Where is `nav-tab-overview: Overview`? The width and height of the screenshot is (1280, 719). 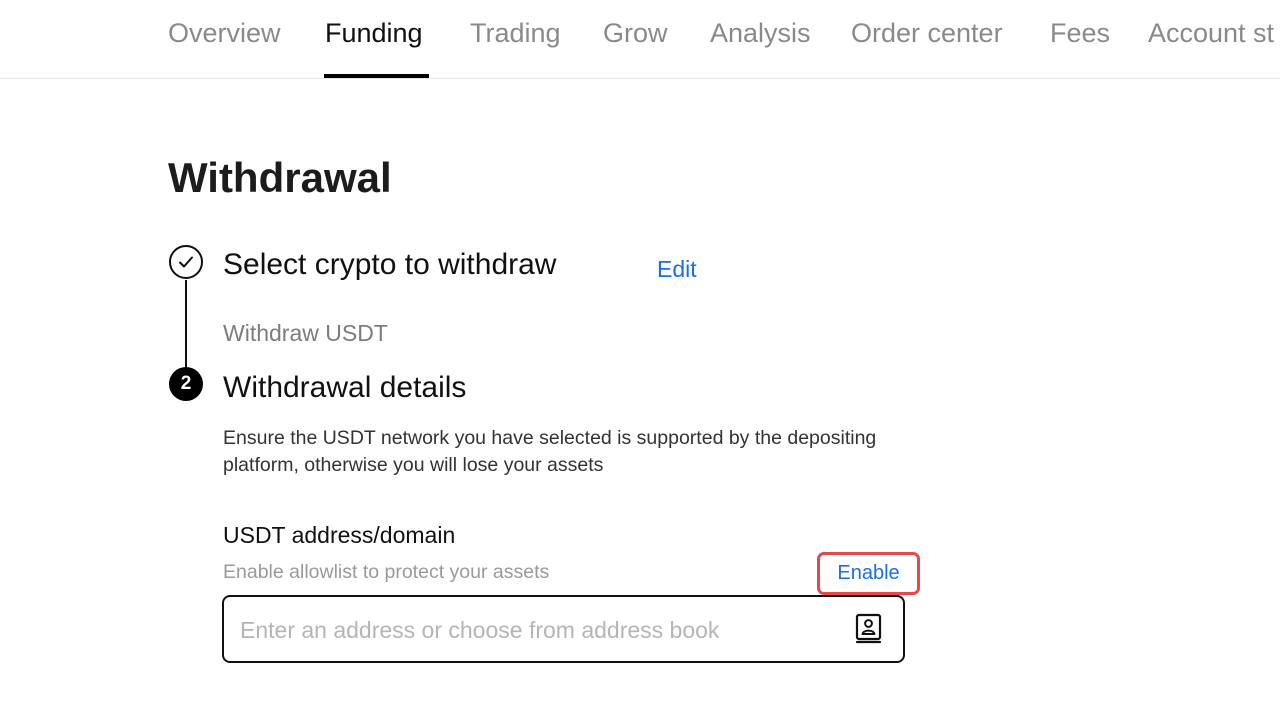
nav-tab-overview: Overview is located at coordinates (224, 33).